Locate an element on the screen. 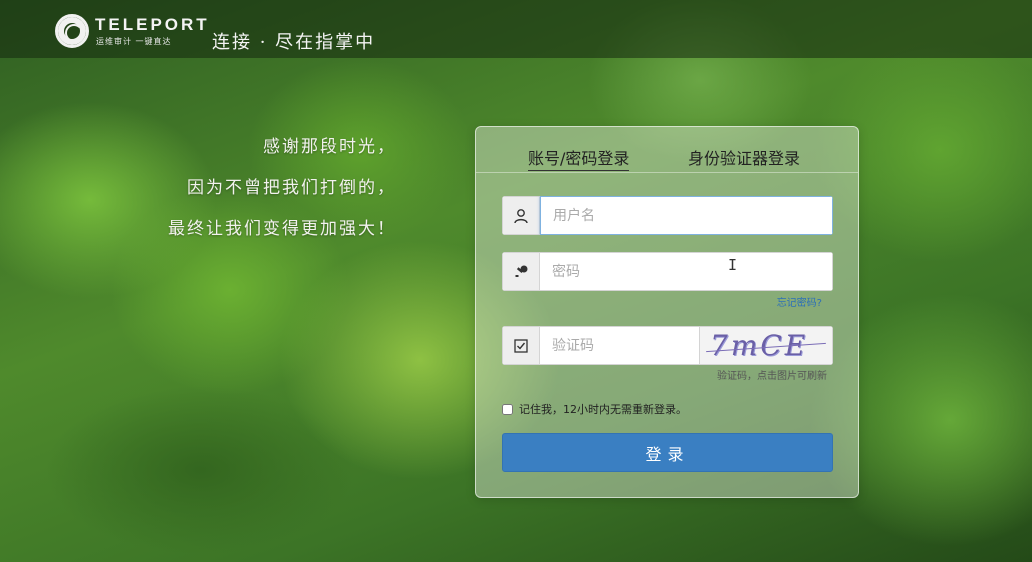 The height and width of the screenshot is (562, 1032). username-field is located at coordinates (667, 215).